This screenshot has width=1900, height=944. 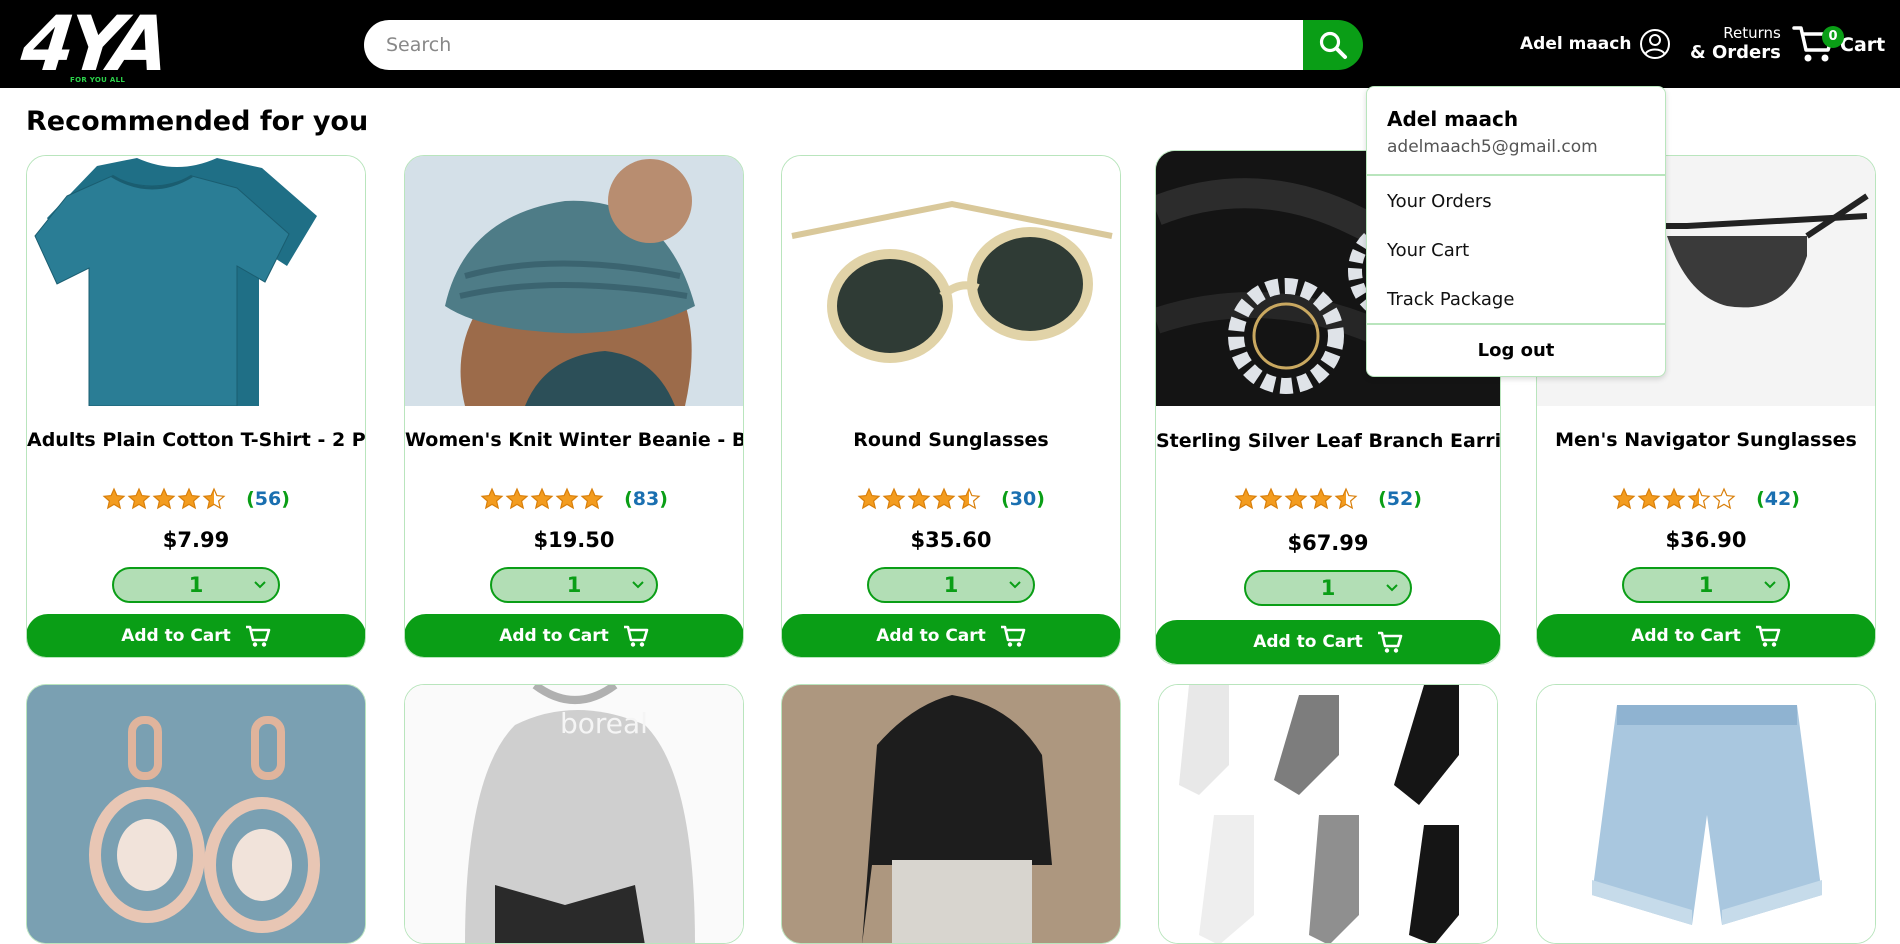 I want to click on rating-count: (30), so click(x=1023, y=499).